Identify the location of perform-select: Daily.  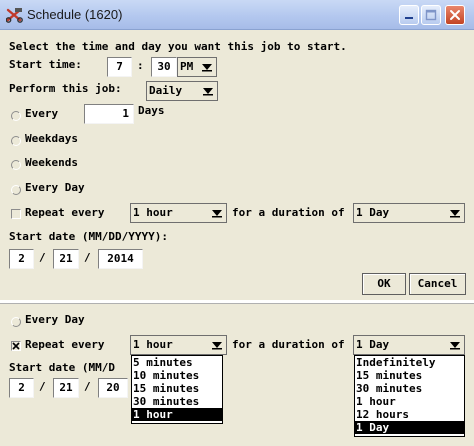
(182, 91).